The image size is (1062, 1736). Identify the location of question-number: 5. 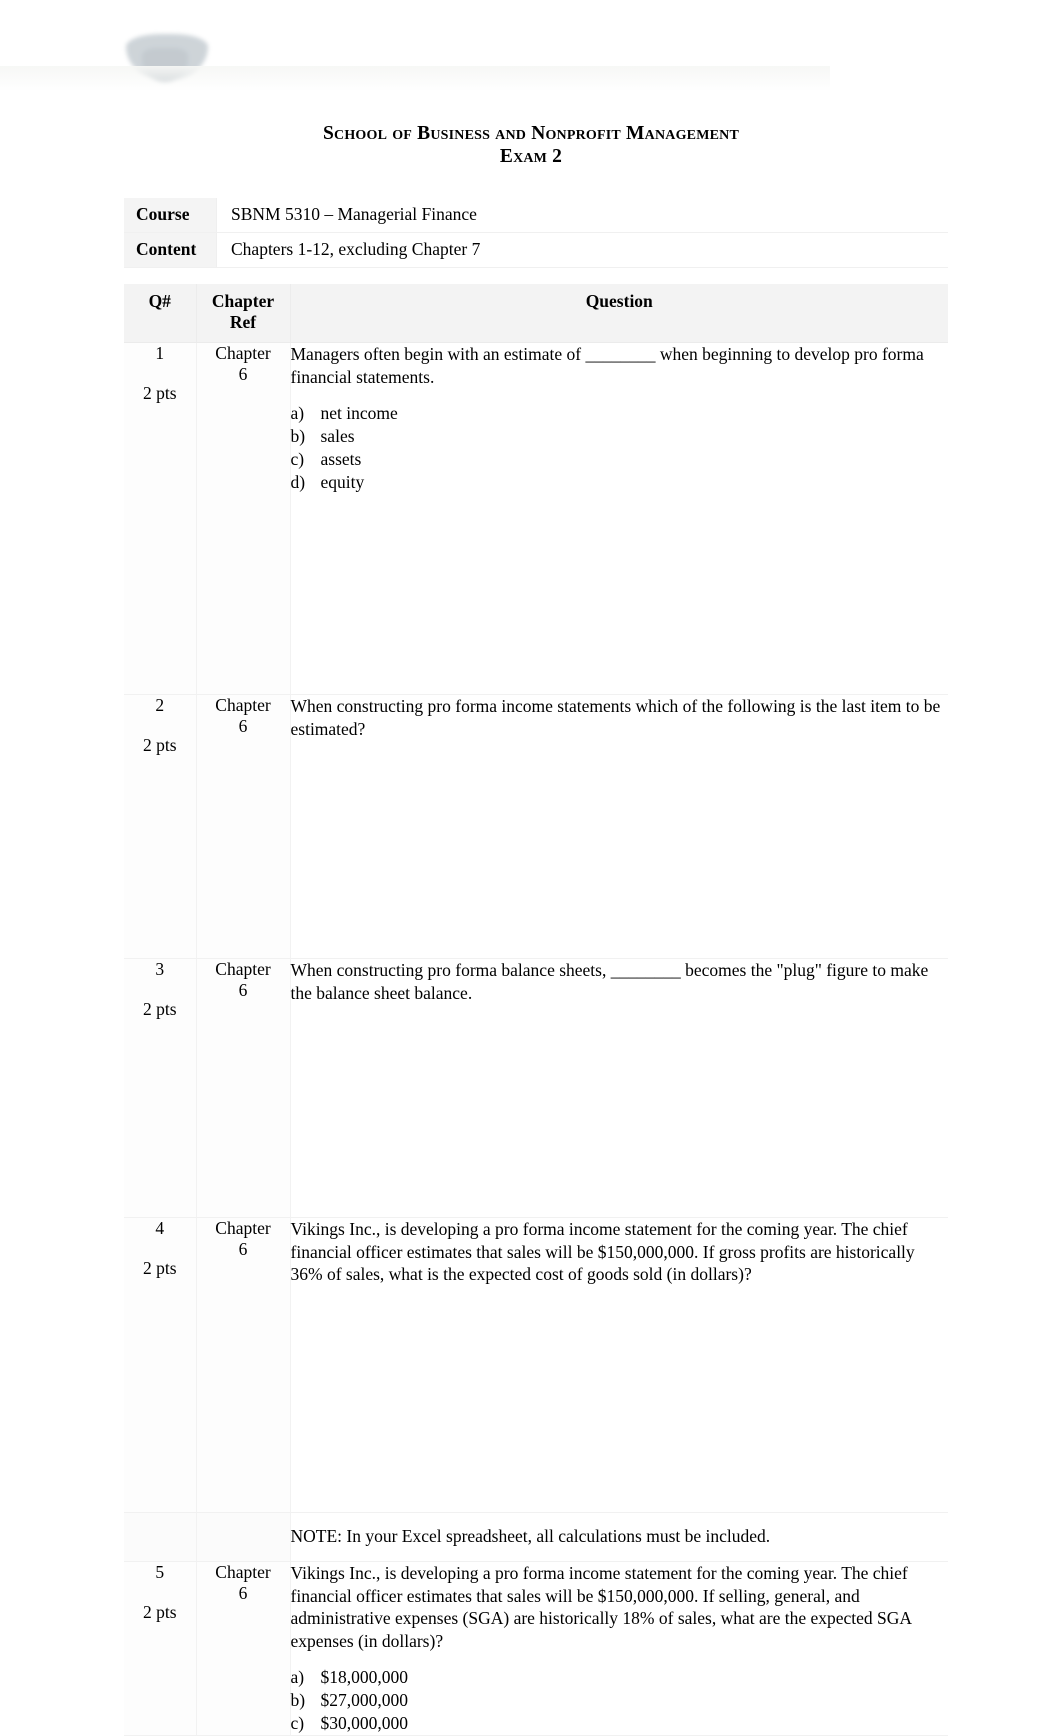
(160, 1571).